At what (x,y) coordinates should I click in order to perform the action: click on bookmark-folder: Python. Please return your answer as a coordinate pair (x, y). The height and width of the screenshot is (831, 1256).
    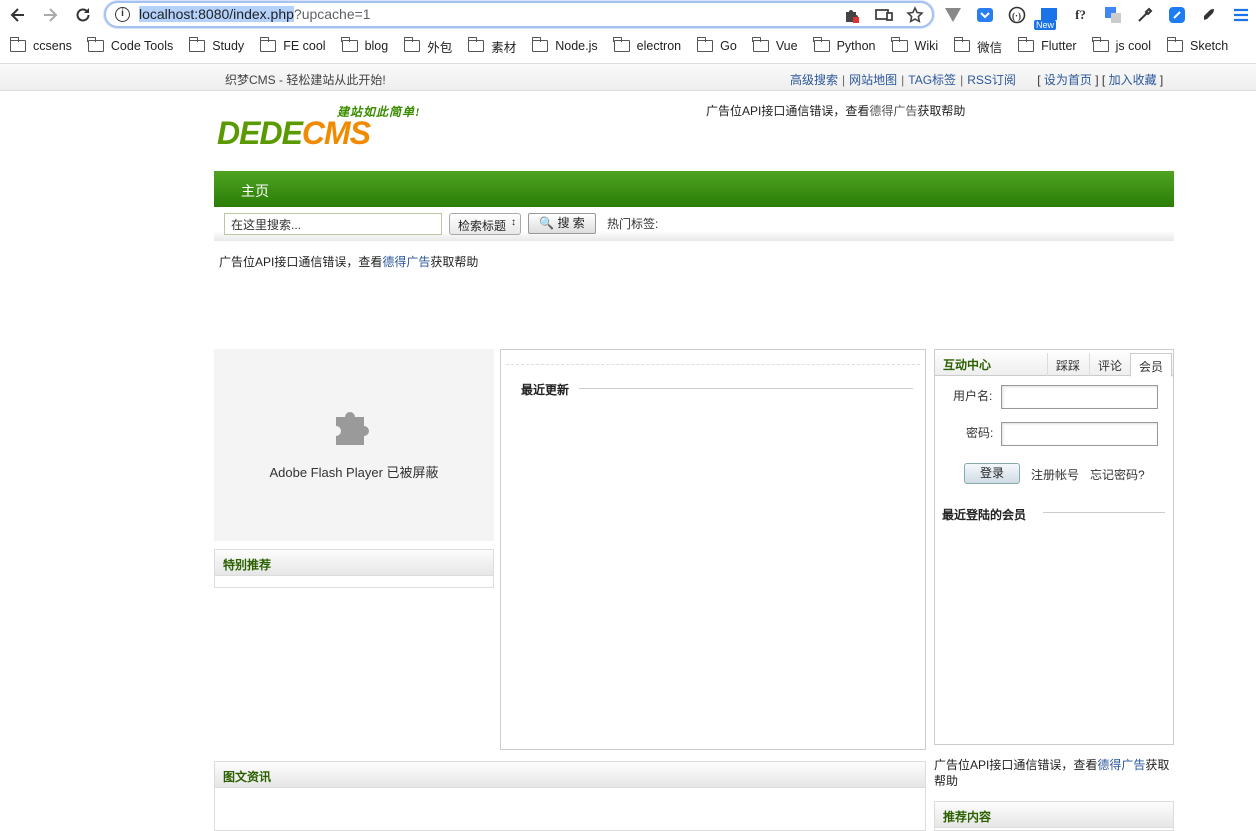
    Looking at the image, I should click on (844, 46).